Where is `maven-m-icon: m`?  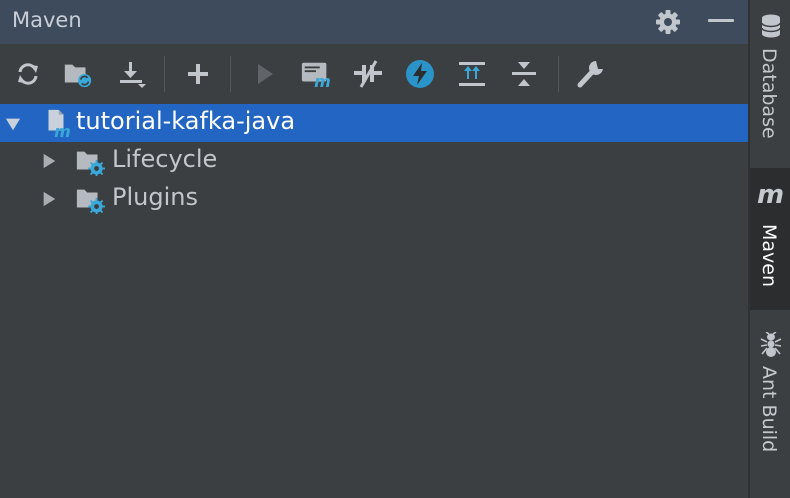 maven-m-icon: m is located at coordinates (771, 195).